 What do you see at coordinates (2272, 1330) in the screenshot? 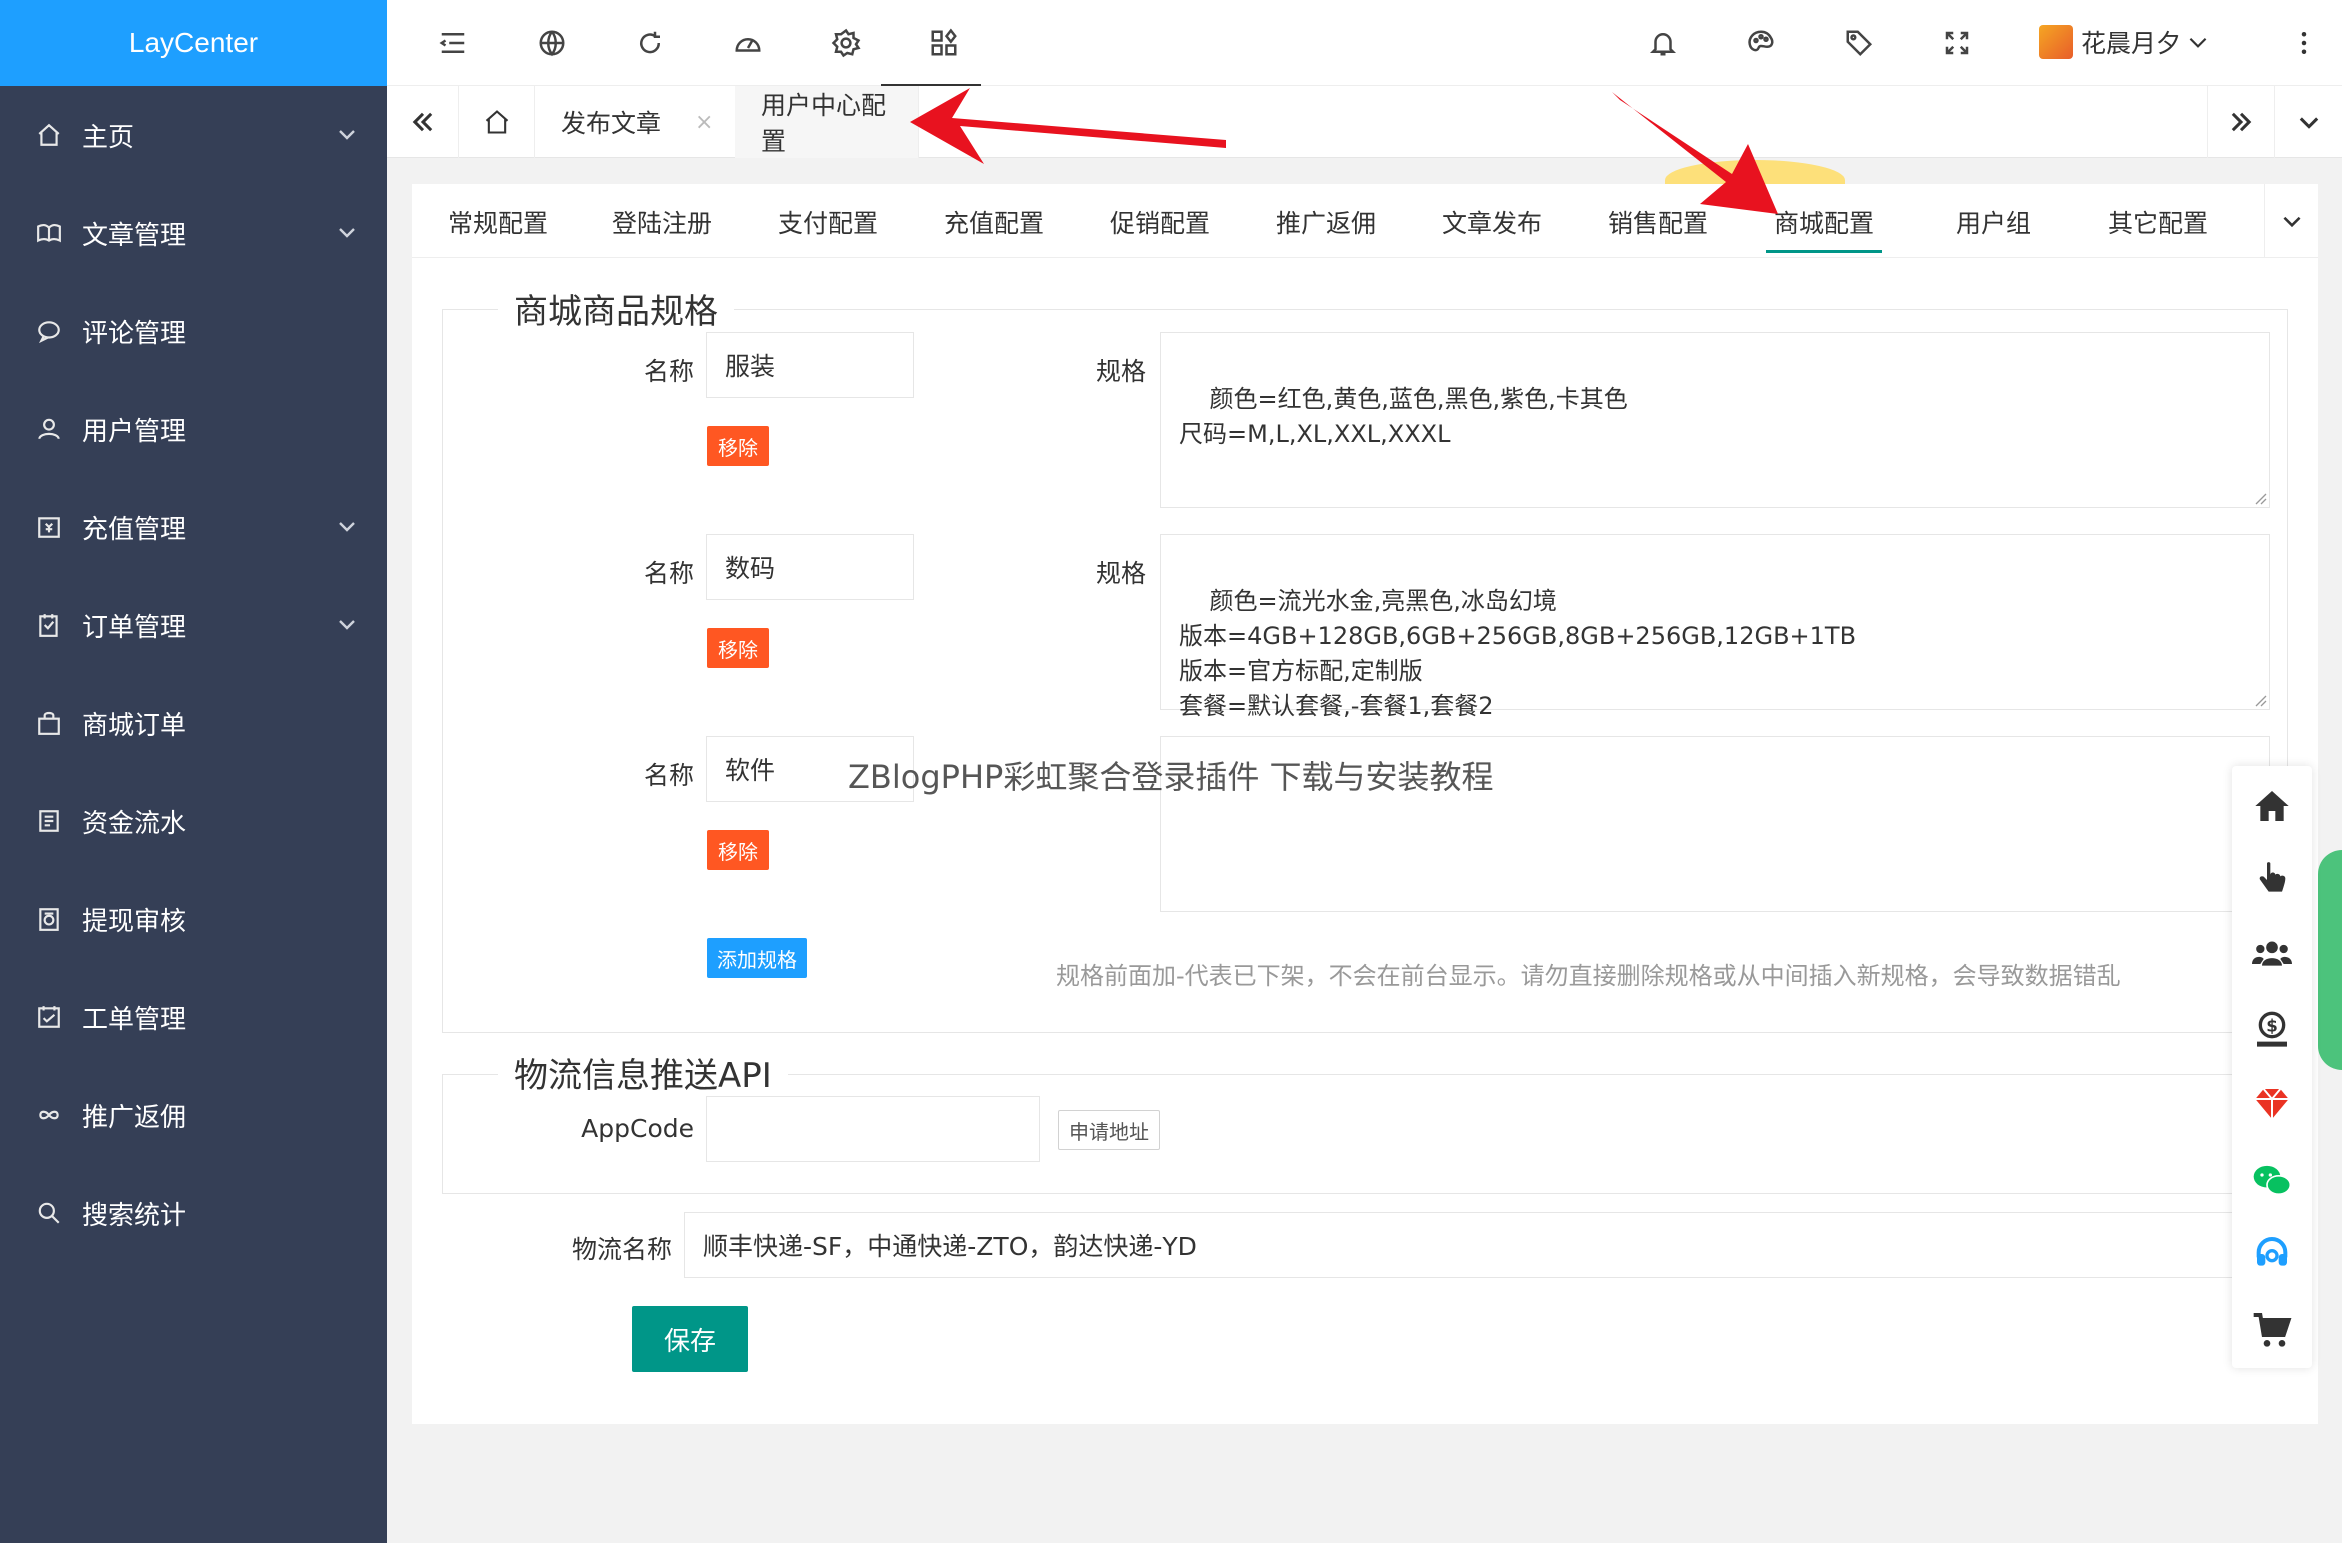
I see `cart-icon` at bounding box center [2272, 1330].